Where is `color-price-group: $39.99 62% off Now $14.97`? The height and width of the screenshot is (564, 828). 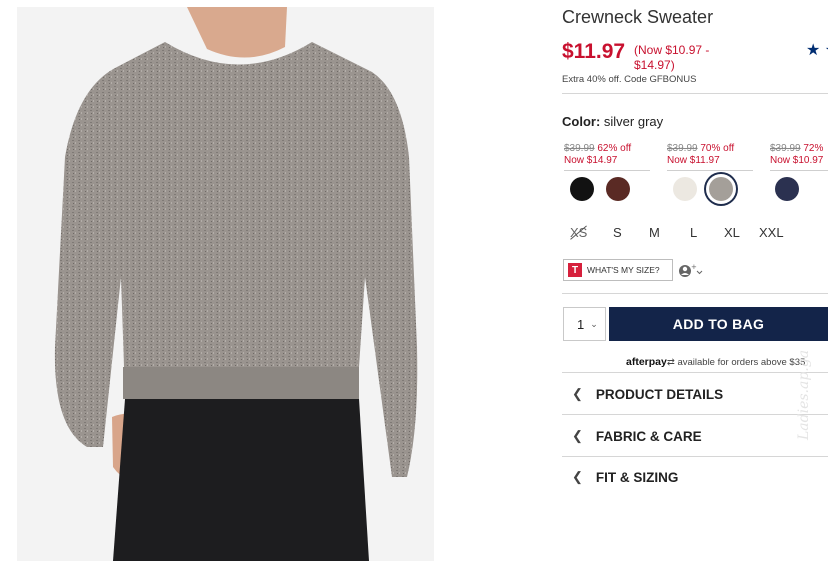
color-price-group: $39.99 62% off Now $14.97 is located at coordinates (607, 157).